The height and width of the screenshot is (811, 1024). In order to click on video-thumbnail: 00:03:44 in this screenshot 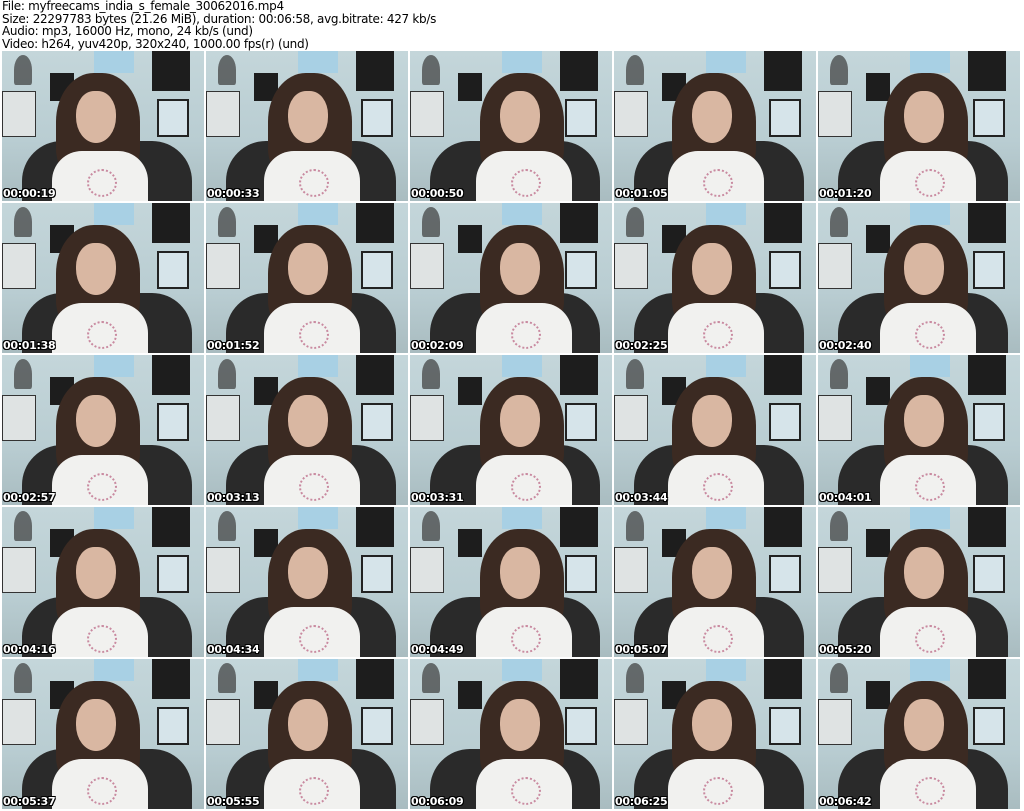, I will do `click(715, 430)`.